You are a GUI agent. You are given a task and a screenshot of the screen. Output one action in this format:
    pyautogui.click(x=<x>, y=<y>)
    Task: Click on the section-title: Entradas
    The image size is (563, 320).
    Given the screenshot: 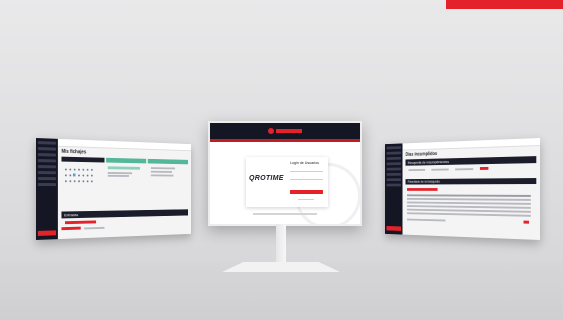 What is the action you would take?
    pyautogui.click(x=71, y=215)
    